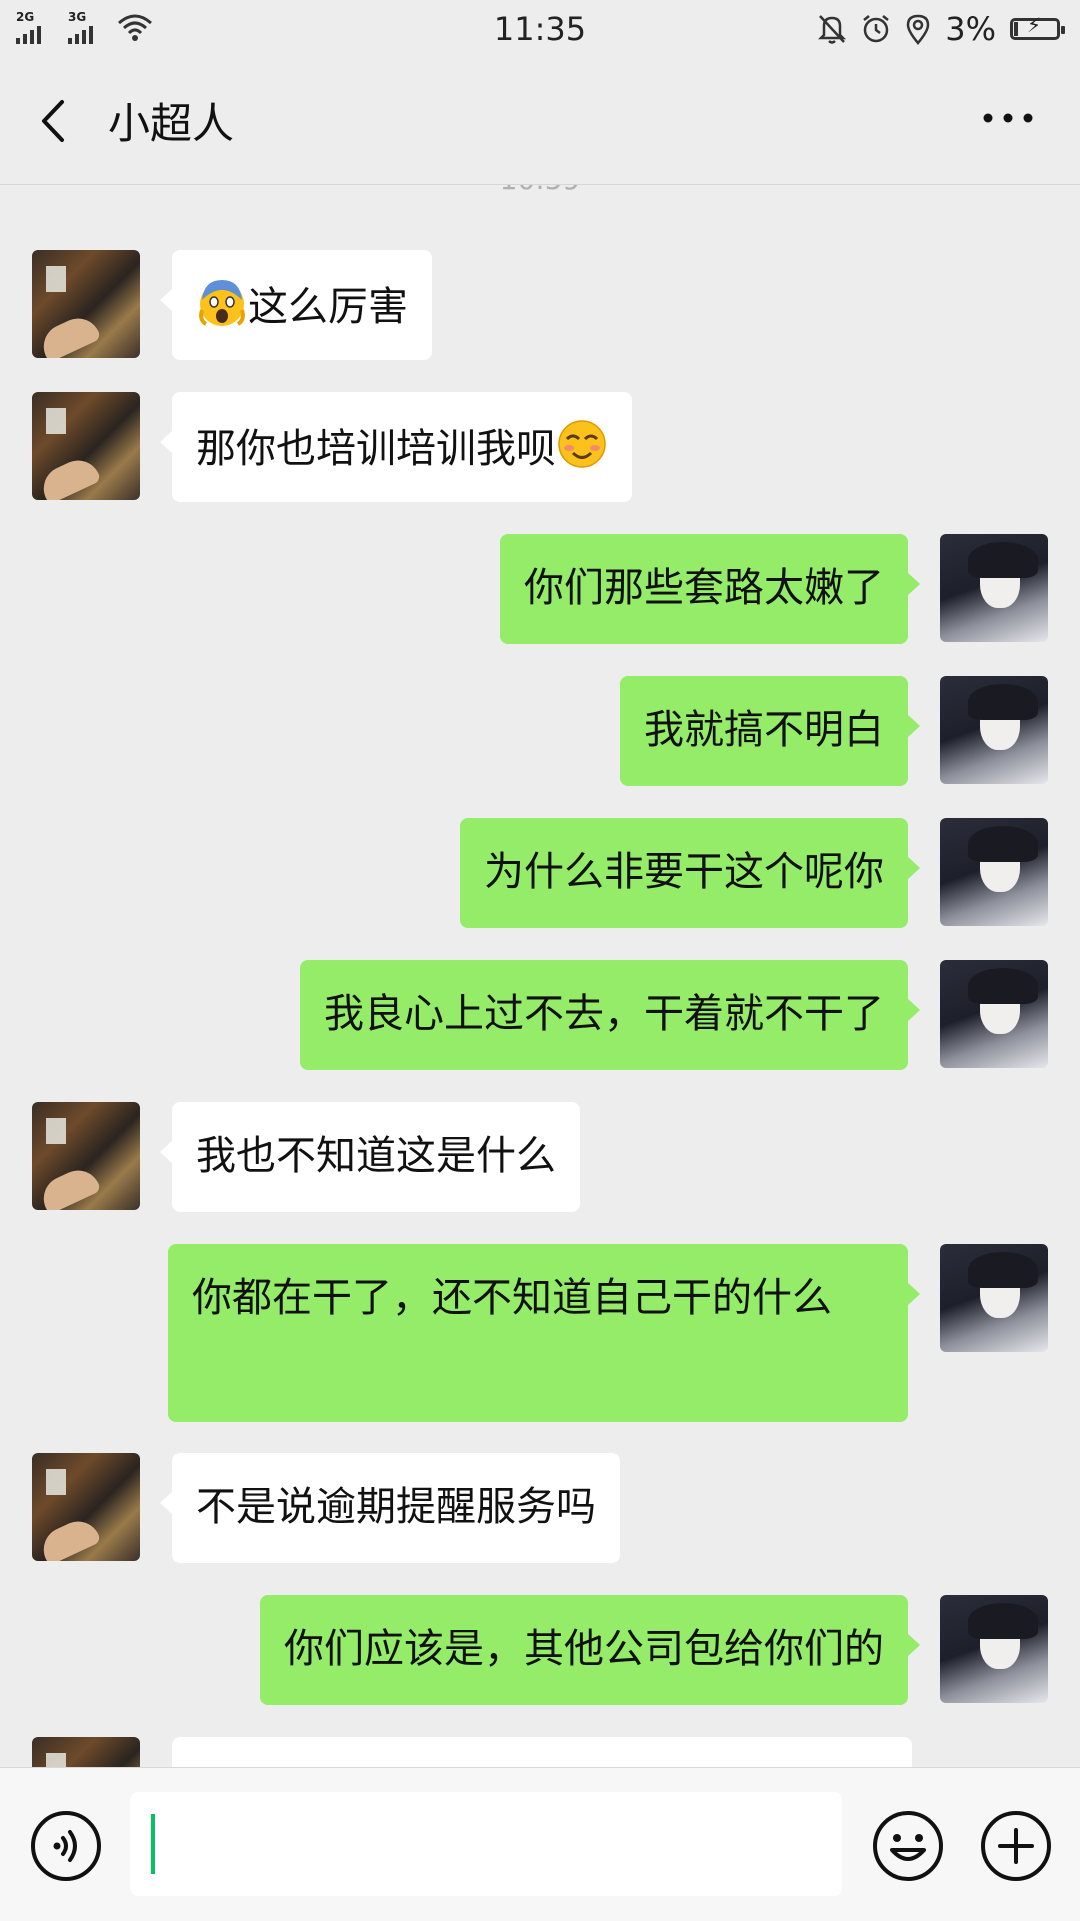  What do you see at coordinates (764, 730) in the screenshot?
I see `message-text: 我就搞不明白` at bounding box center [764, 730].